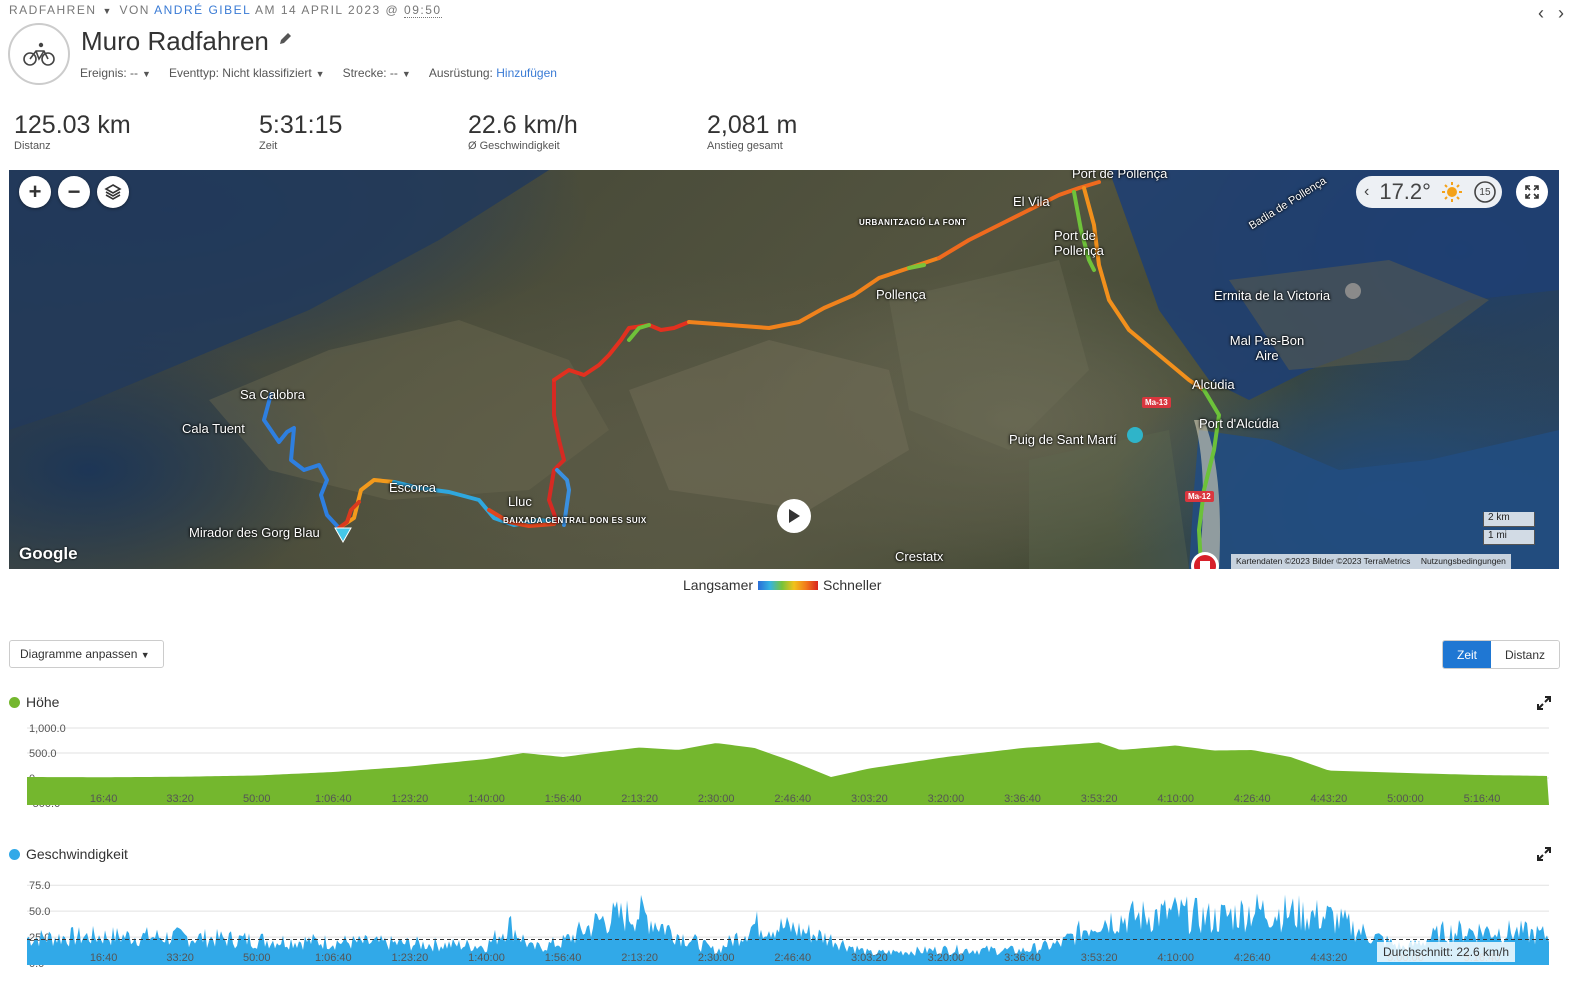 The width and height of the screenshot is (1572, 982). What do you see at coordinates (35, 192) in the screenshot?
I see `zoom-in-button: +` at bounding box center [35, 192].